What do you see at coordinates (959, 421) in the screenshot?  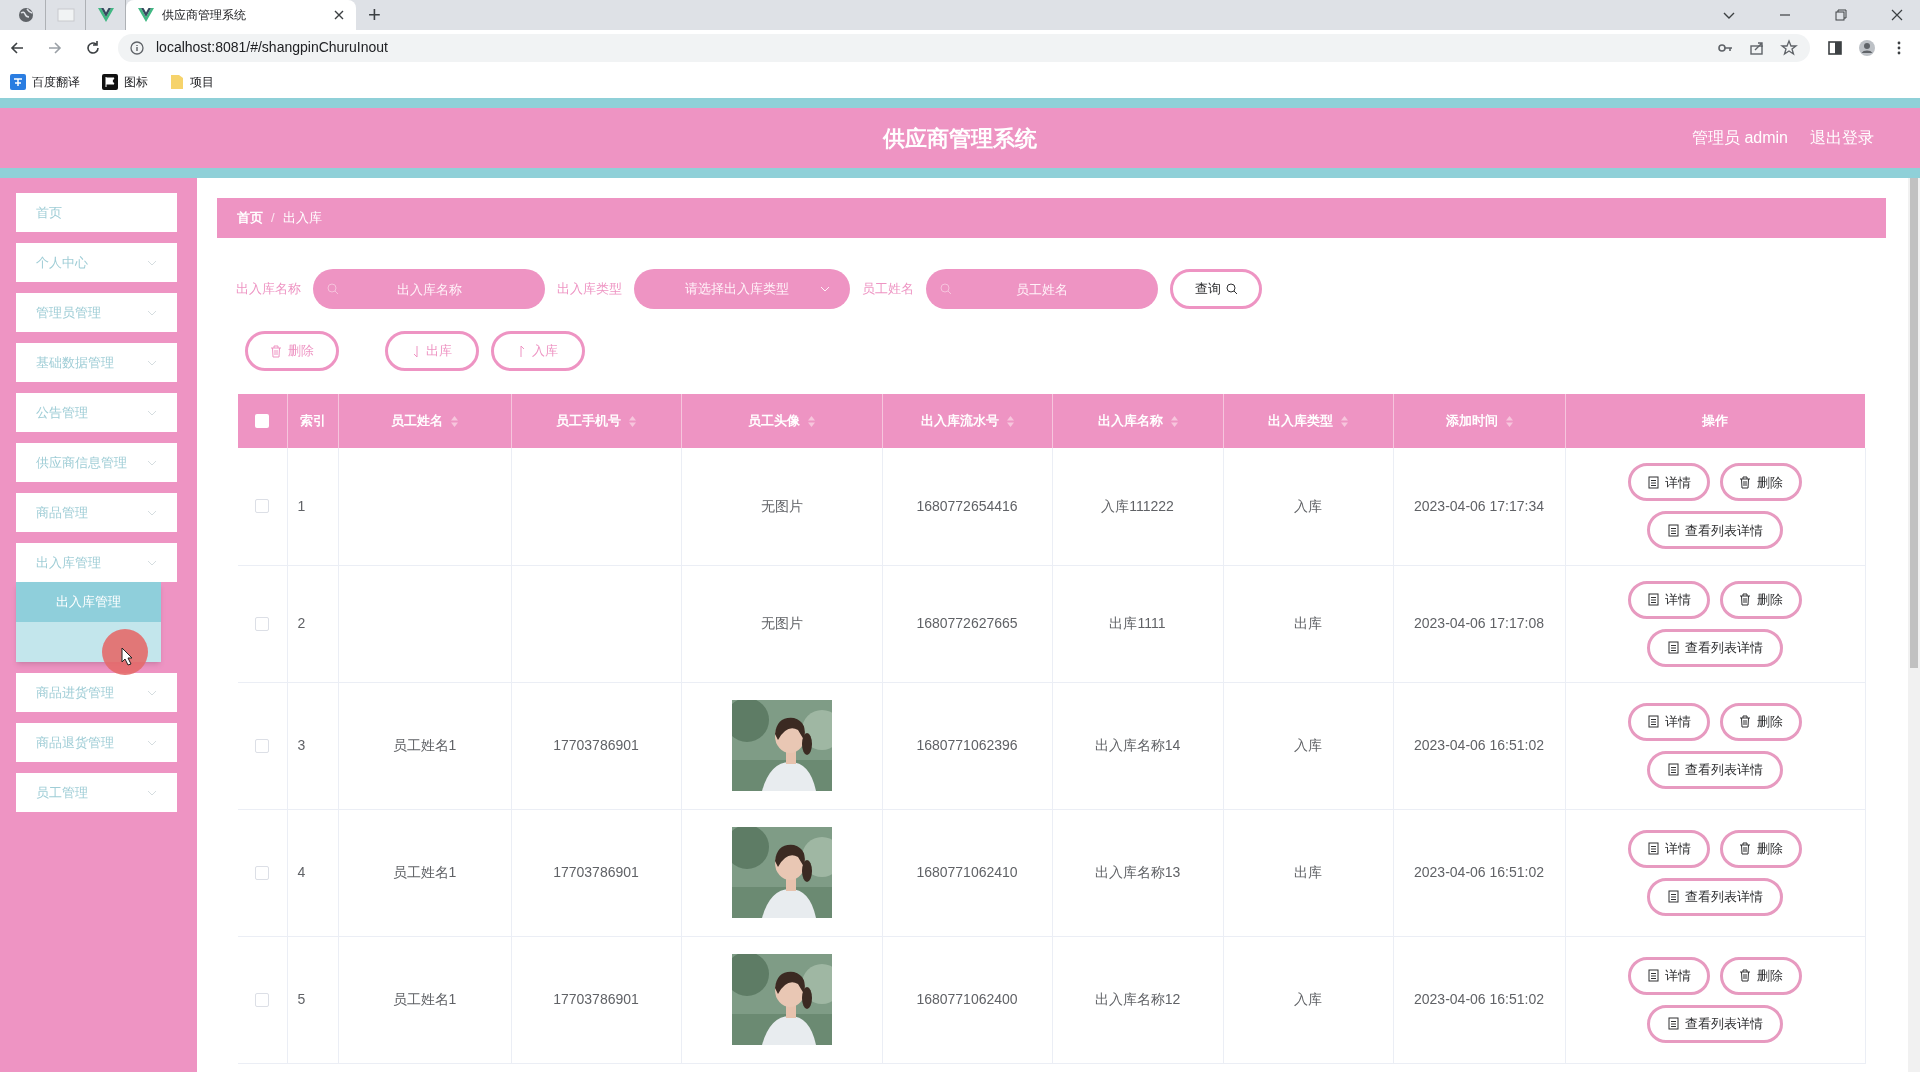 I see `column-header: 出入库流水号` at bounding box center [959, 421].